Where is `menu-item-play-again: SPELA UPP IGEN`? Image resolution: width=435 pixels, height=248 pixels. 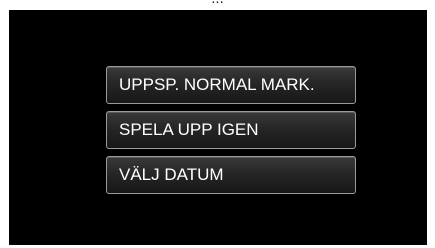 menu-item-play-again: SPELA UPP IGEN is located at coordinates (231, 130).